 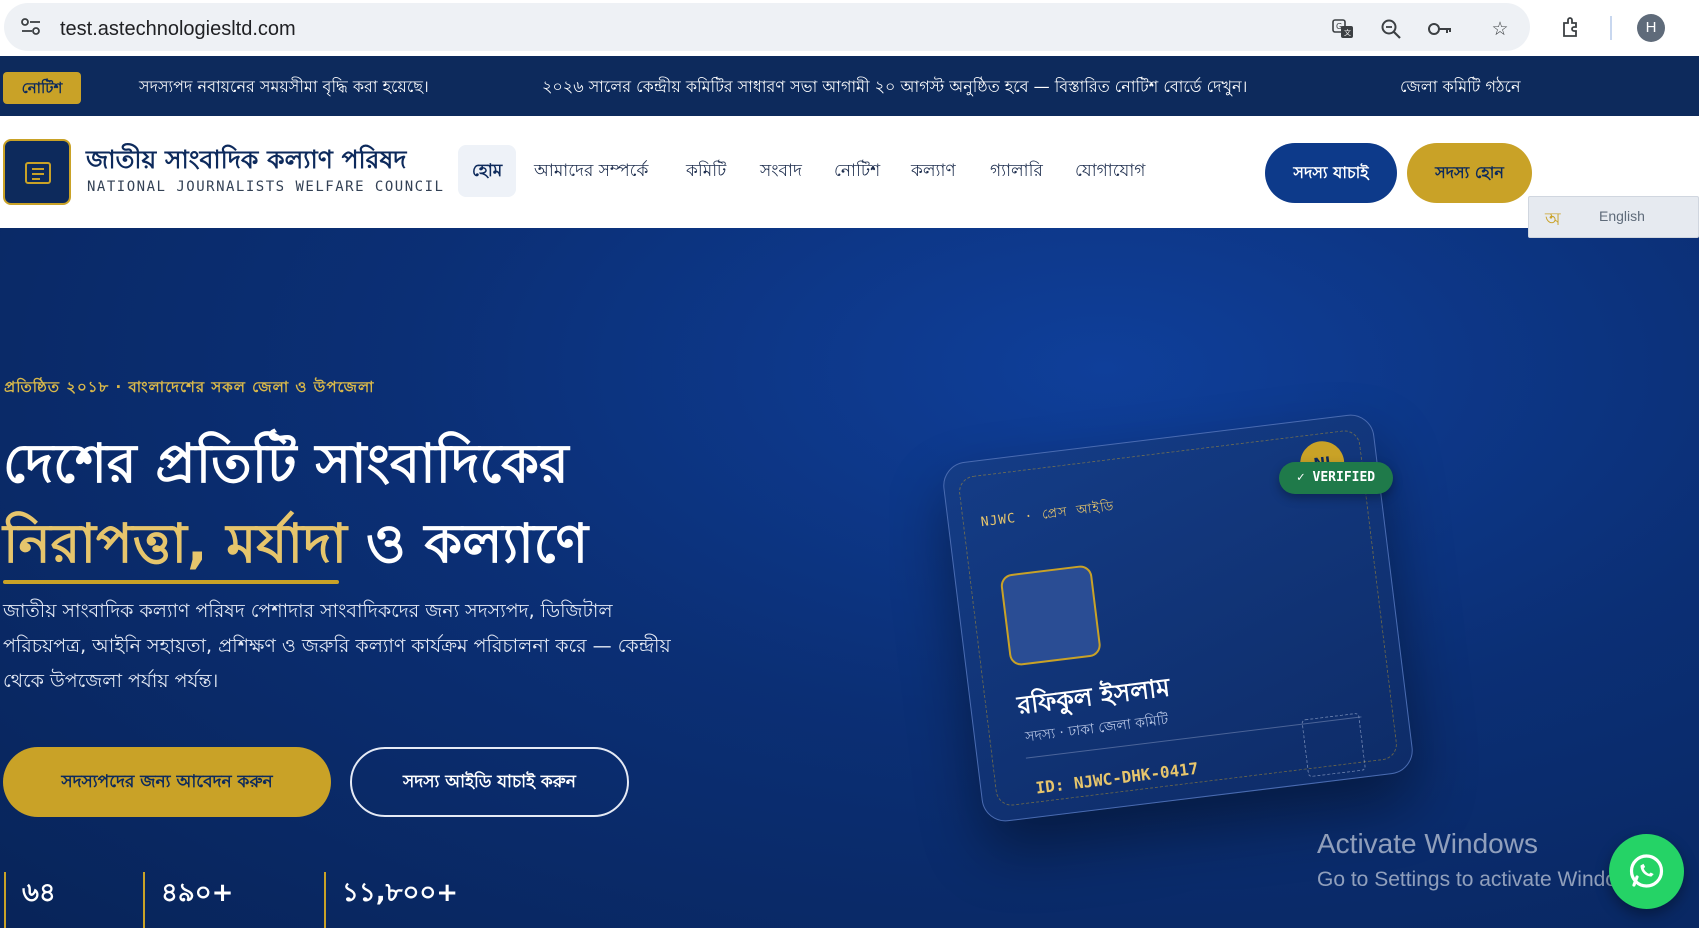 What do you see at coordinates (1343, 29) in the screenshot?
I see `translate-icon: G文` at bounding box center [1343, 29].